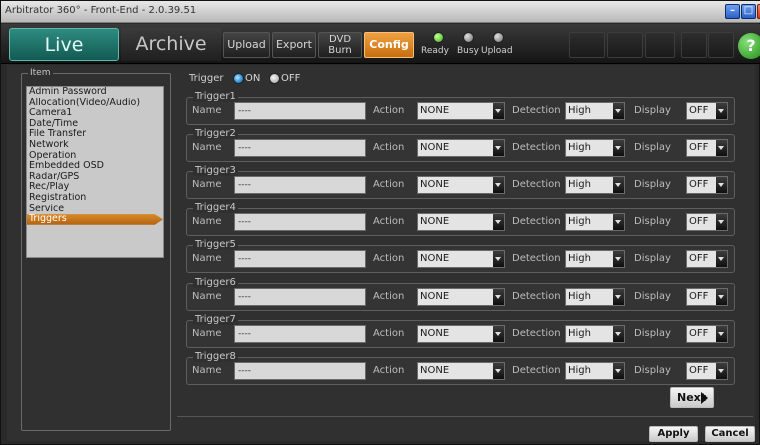 This screenshot has height=445, width=760. What do you see at coordinates (748, 11) in the screenshot?
I see `maximize-button: □` at bounding box center [748, 11].